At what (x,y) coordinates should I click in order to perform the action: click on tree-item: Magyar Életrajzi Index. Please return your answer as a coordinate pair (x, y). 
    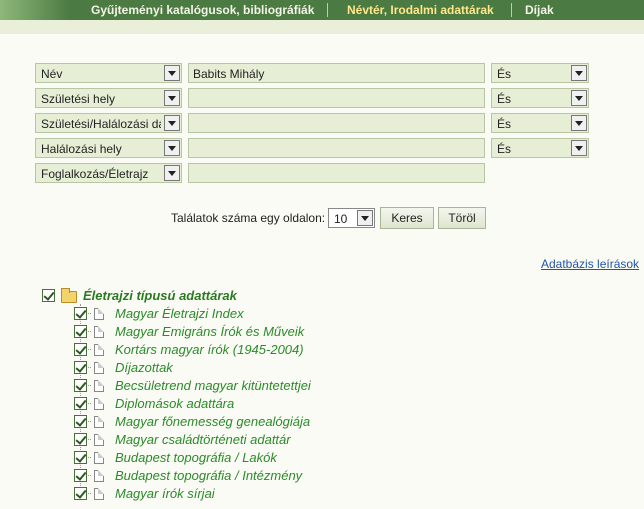
    Looking at the image, I should click on (200, 315).